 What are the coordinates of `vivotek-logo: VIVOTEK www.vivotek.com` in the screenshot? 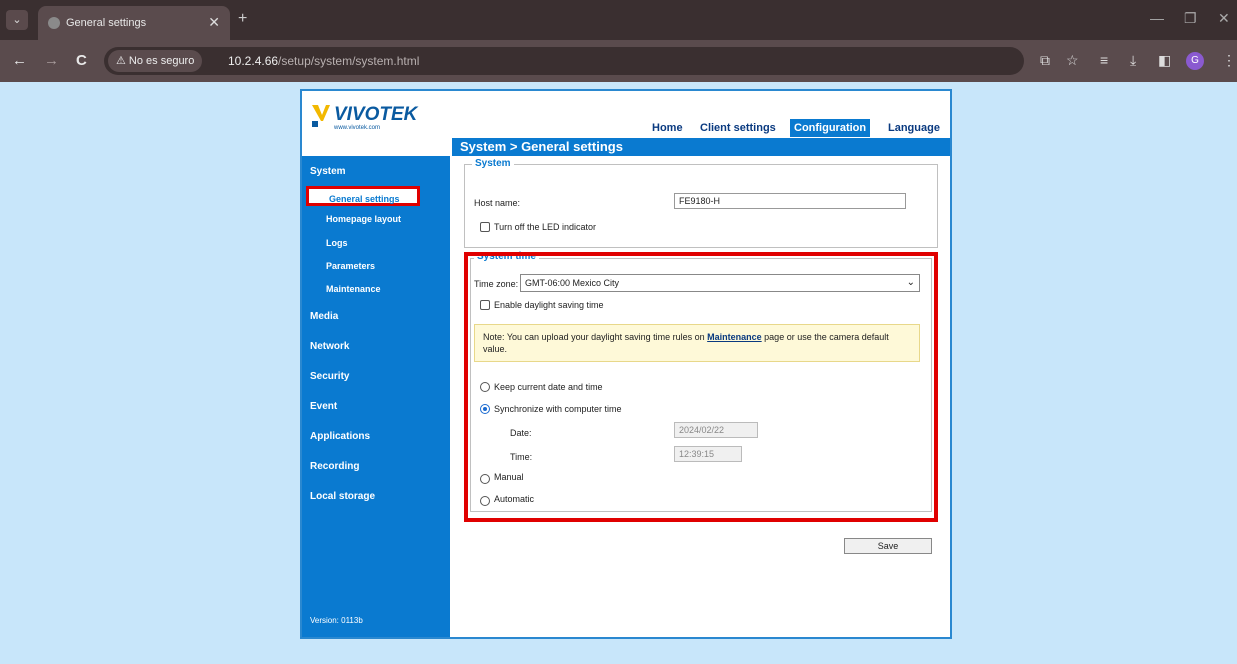 It's located at (365, 117).